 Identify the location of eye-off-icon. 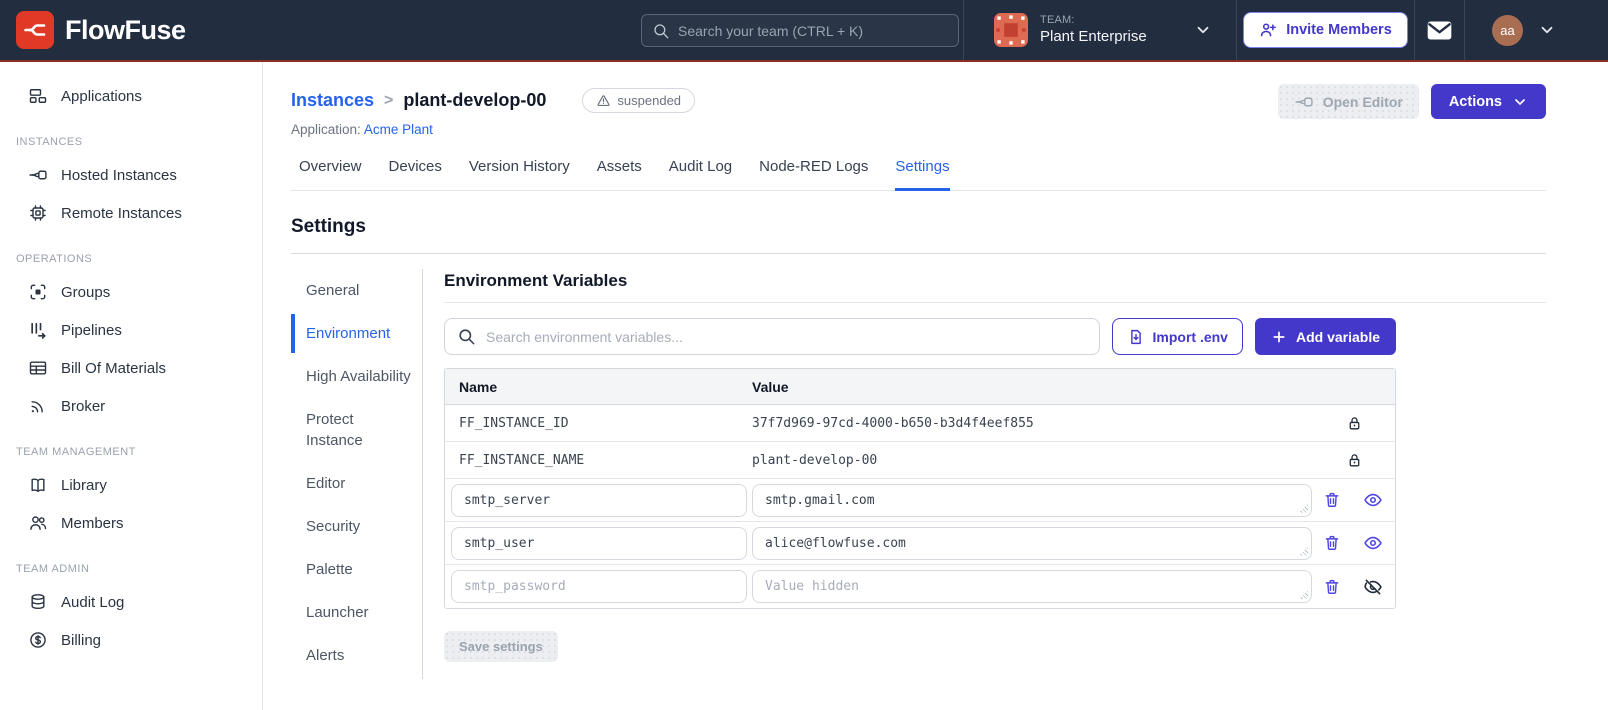
(1373, 586).